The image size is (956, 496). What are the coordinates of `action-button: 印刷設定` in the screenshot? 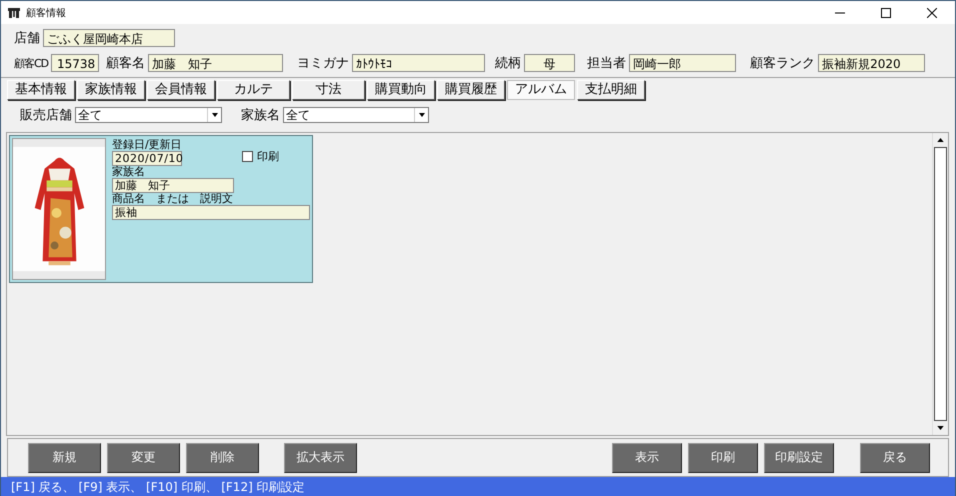 It's located at (799, 457).